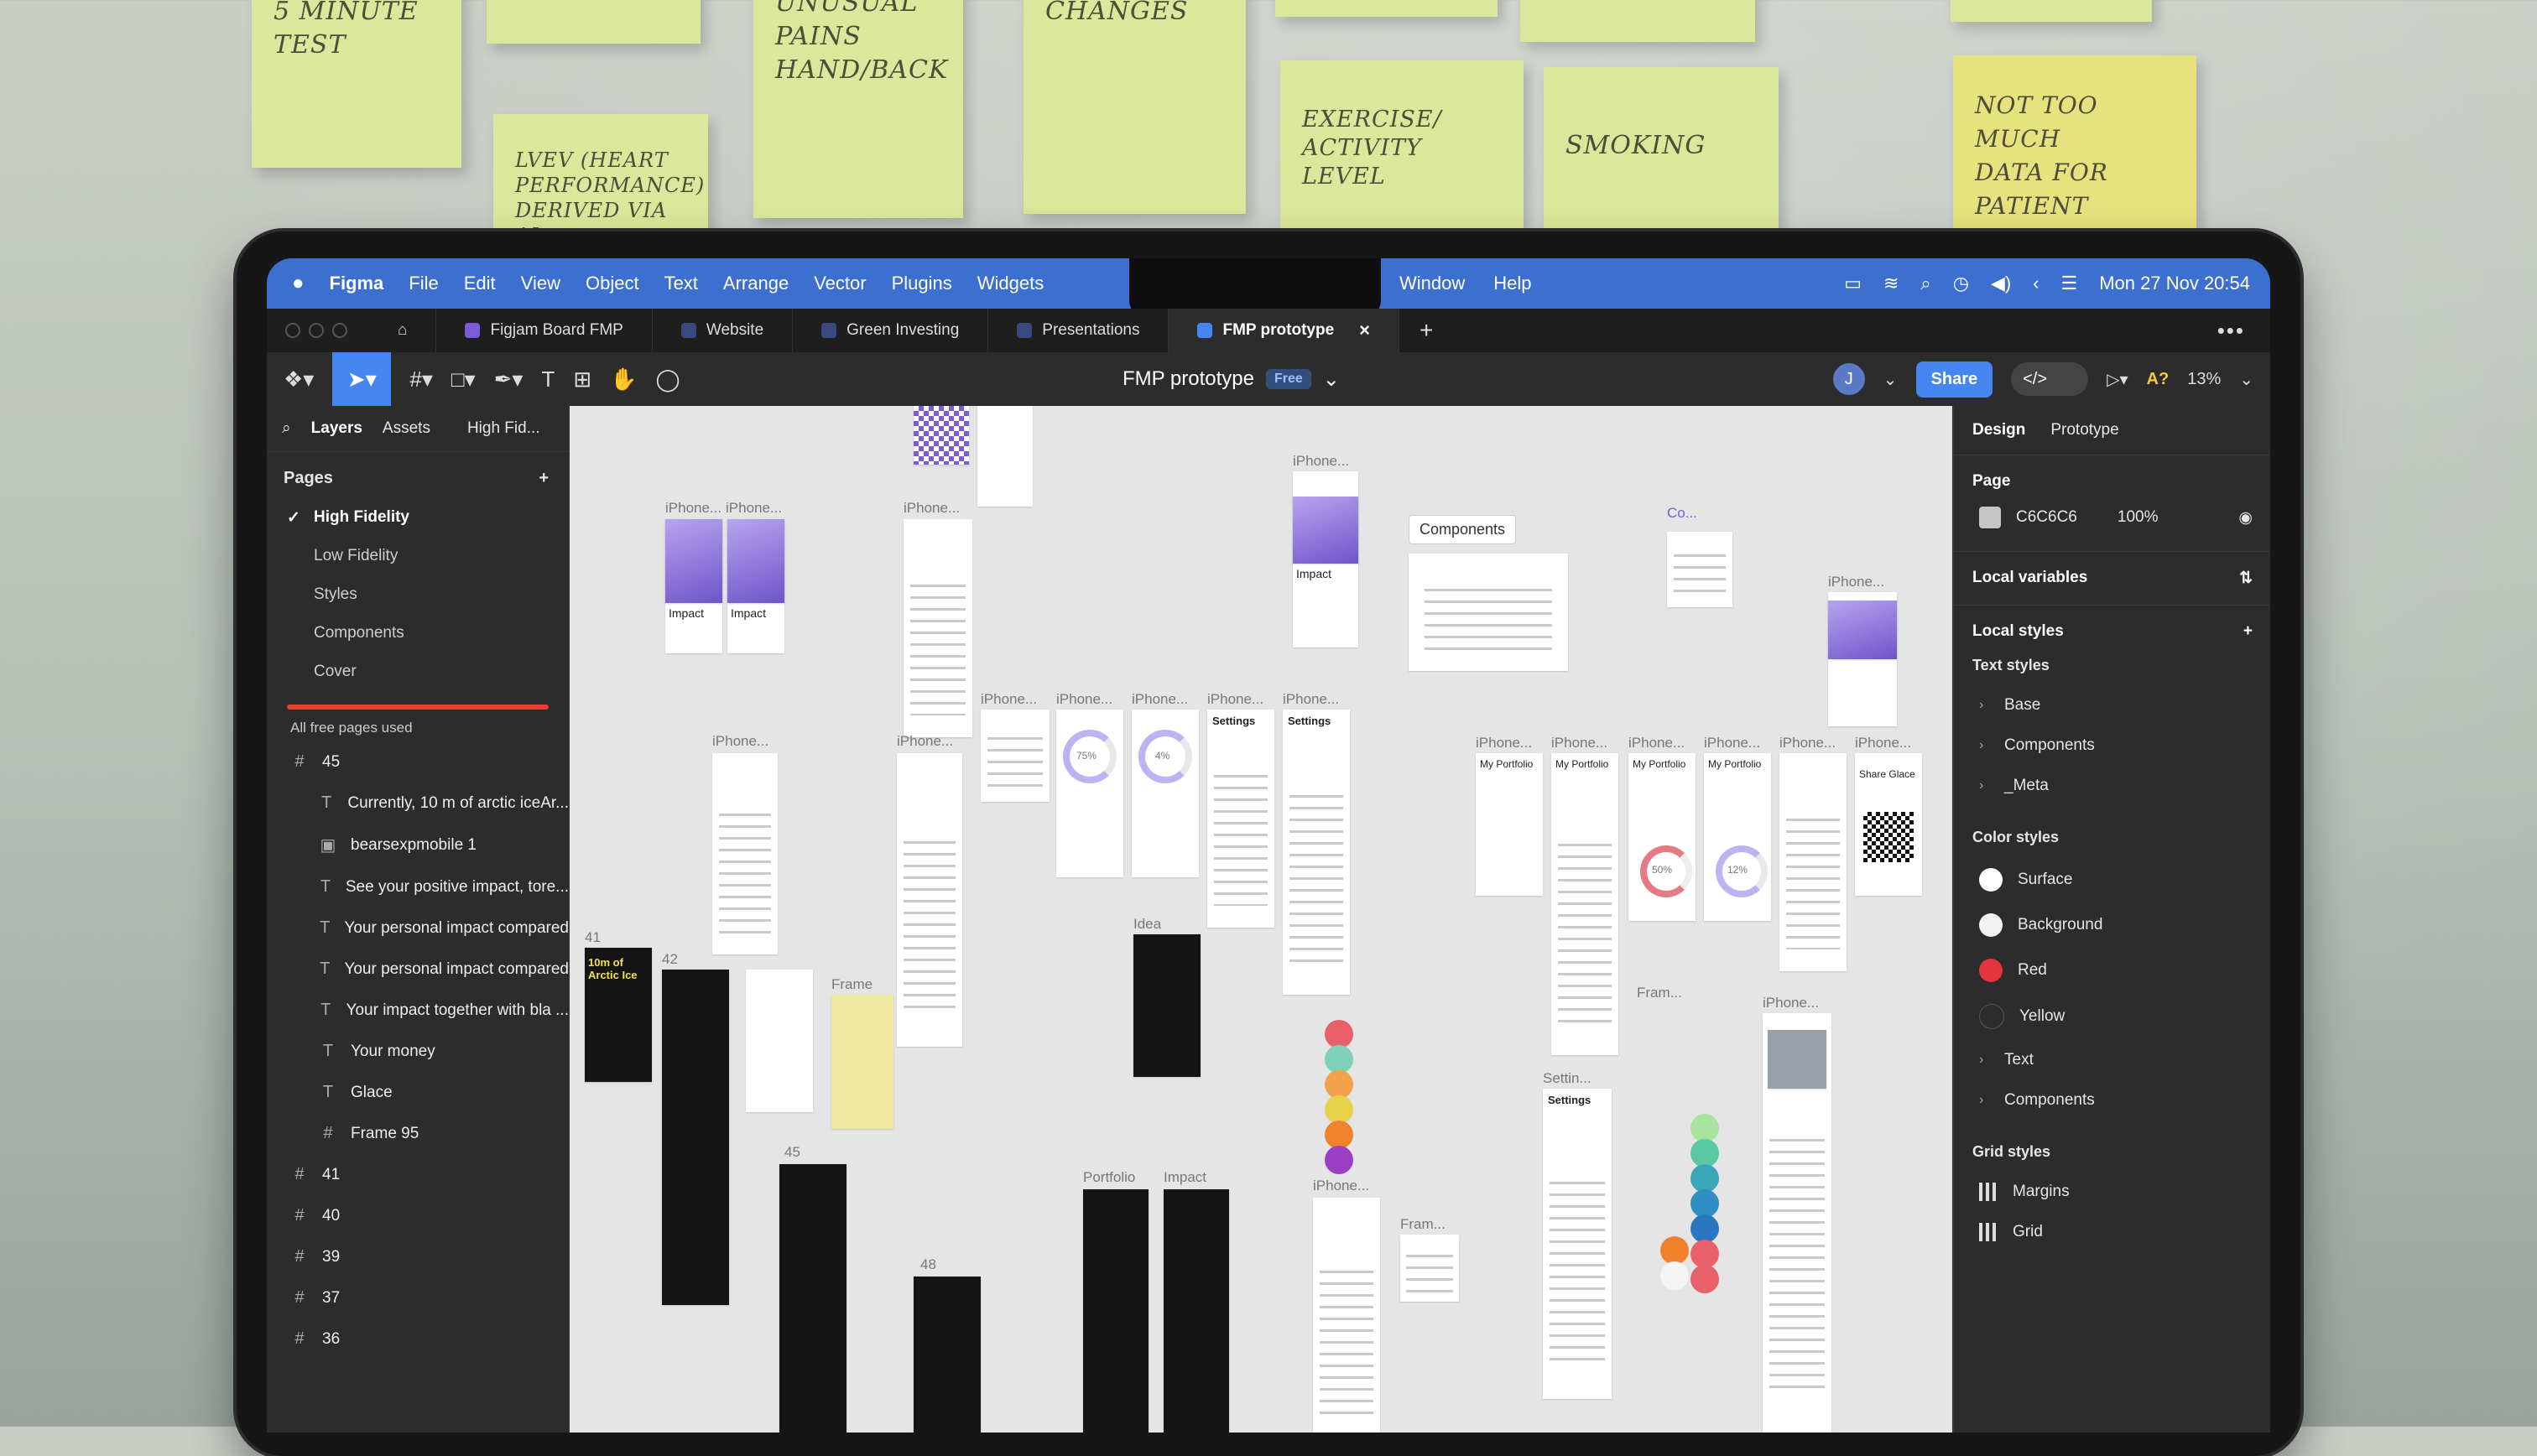  What do you see at coordinates (1512, 283) in the screenshot?
I see `menu-help: Help` at bounding box center [1512, 283].